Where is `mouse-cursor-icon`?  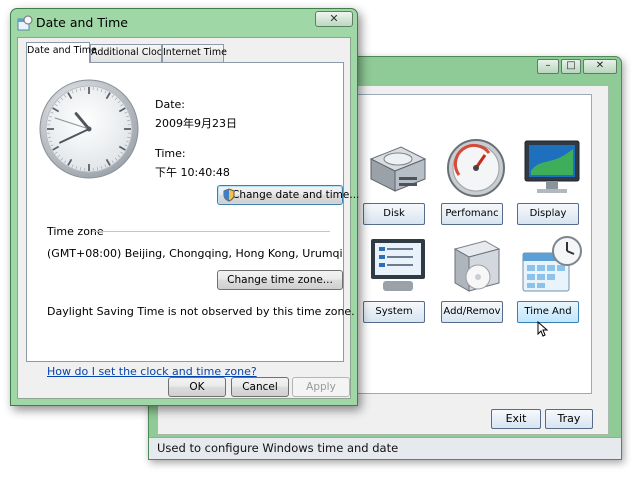 mouse-cursor-icon is located at coordinates (543, 329).